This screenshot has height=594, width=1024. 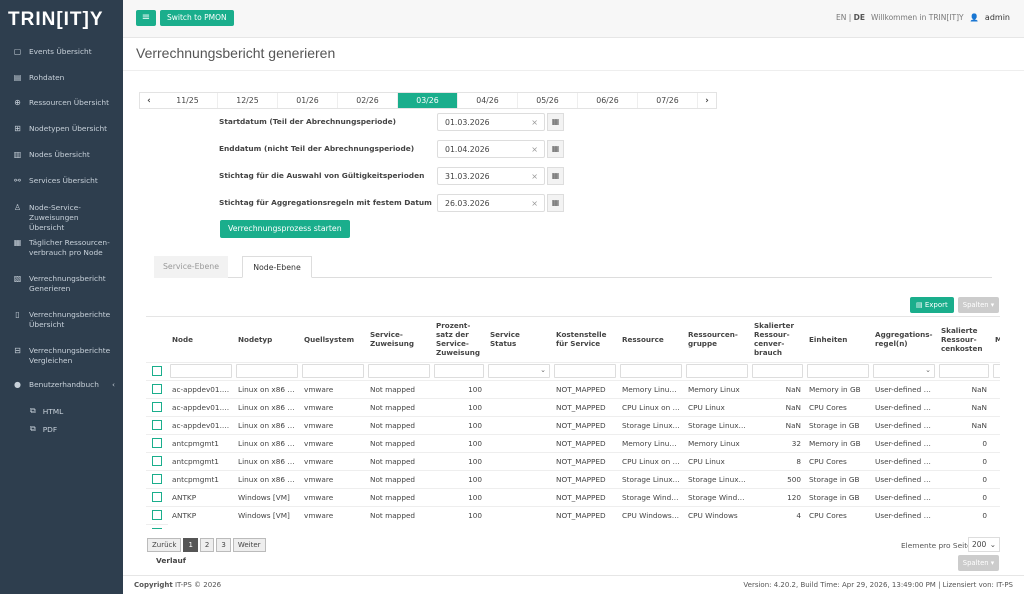 What do you see at coordinates (197, 18) in the screenshot?
I see `switch-pmon-button: Switch to PMON` at bounding box center [197, 18].